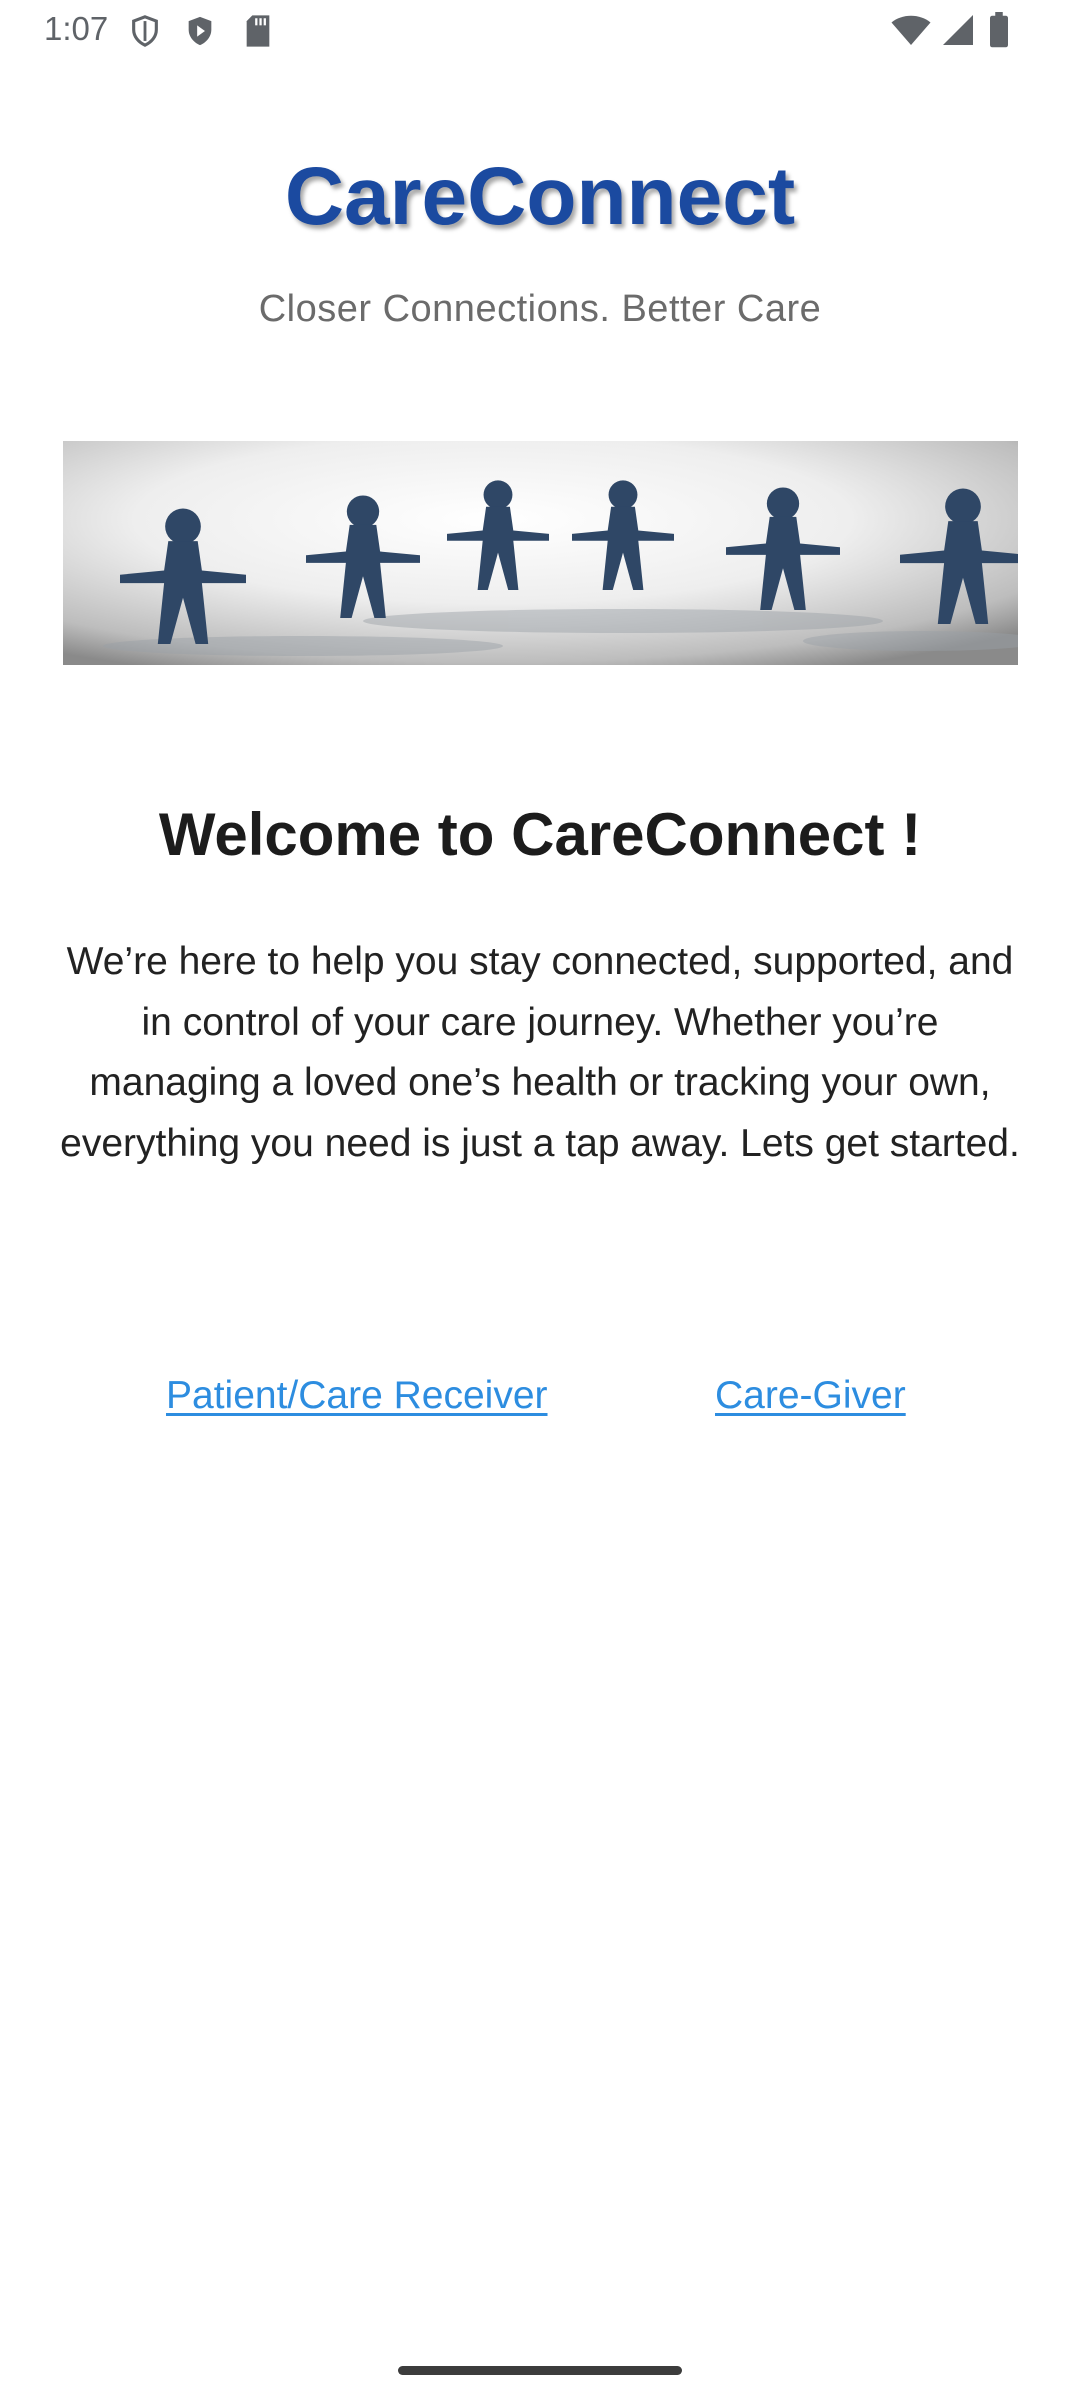 The width and height of the screenshot is (1080, 2400). I want to click on wifi-icon, so click(911, 32).